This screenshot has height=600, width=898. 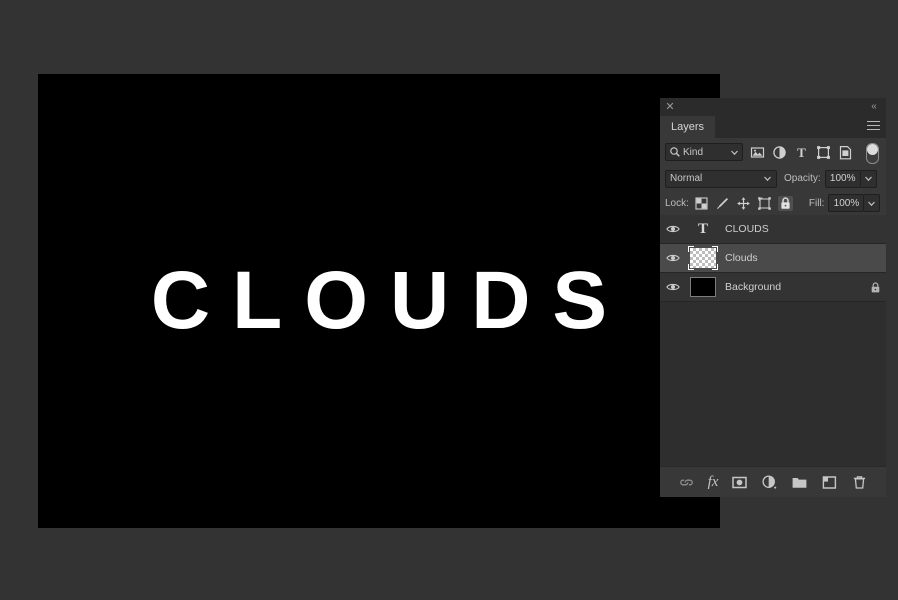 What do you see at coordinates (686, 482) in the screenshot?
I see `link-layers-icon` at bounding box center [686, 482].